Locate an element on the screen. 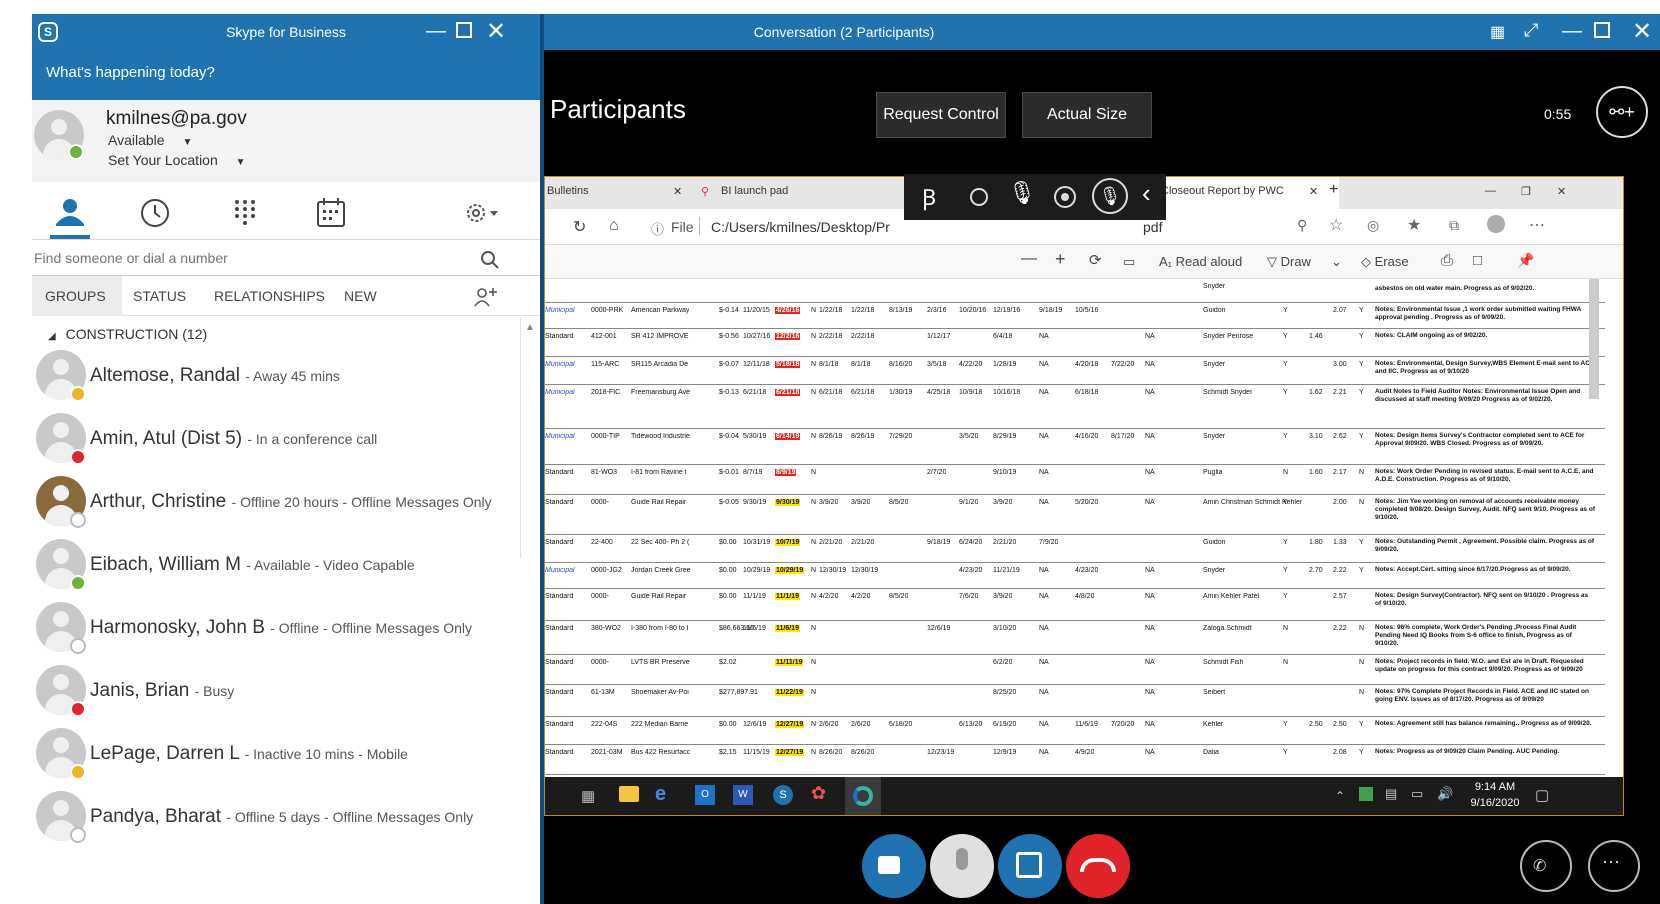 The width and height of the screenshot is (1660, 904). location-dropdown: Set Your Location ▼ is located at coordinates (177, 160).